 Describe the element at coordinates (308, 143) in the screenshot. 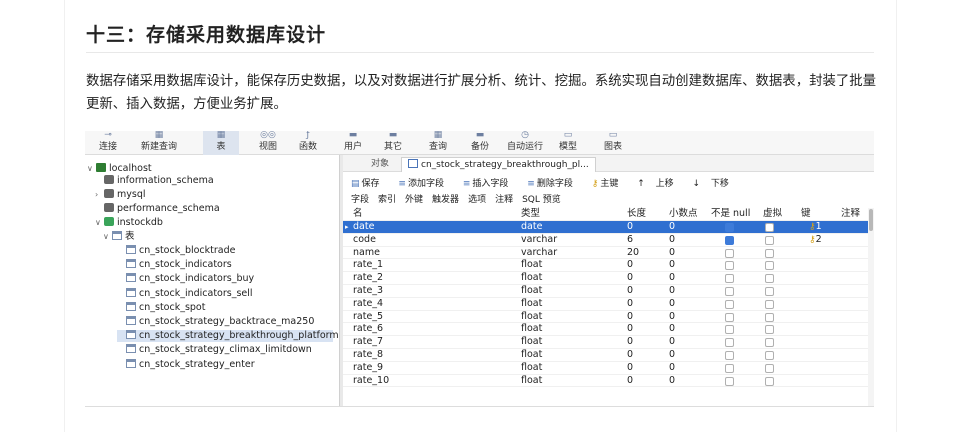

I see `toolbar-function-button: ƒ 函数` at that location.